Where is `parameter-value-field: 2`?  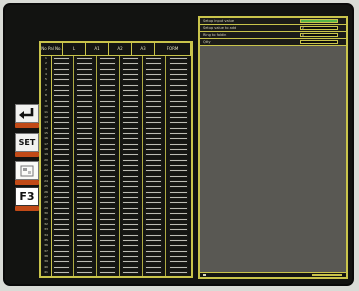 parameter-value-field: 2 is located at coordinates (319, 28).